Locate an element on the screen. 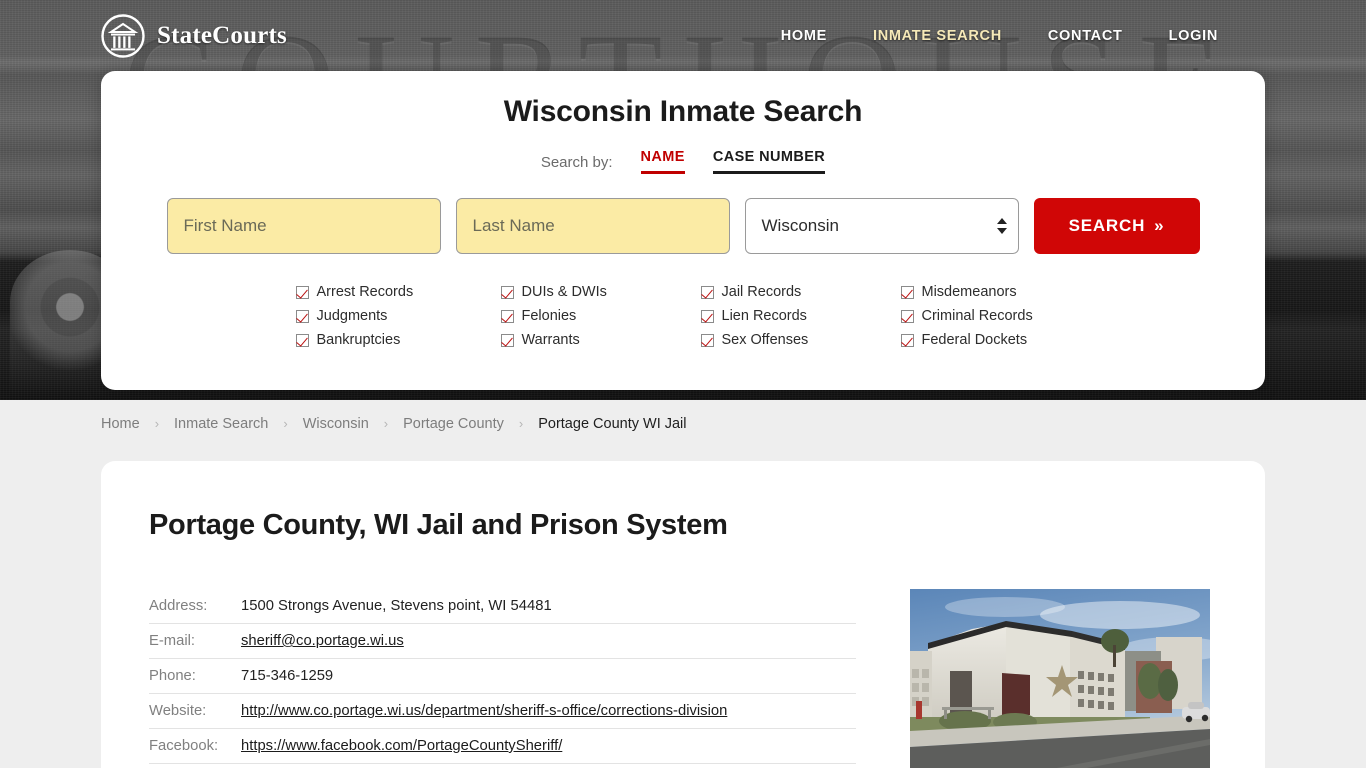  record-type-item: Misdemeanors is located at coordinates (985, 292).